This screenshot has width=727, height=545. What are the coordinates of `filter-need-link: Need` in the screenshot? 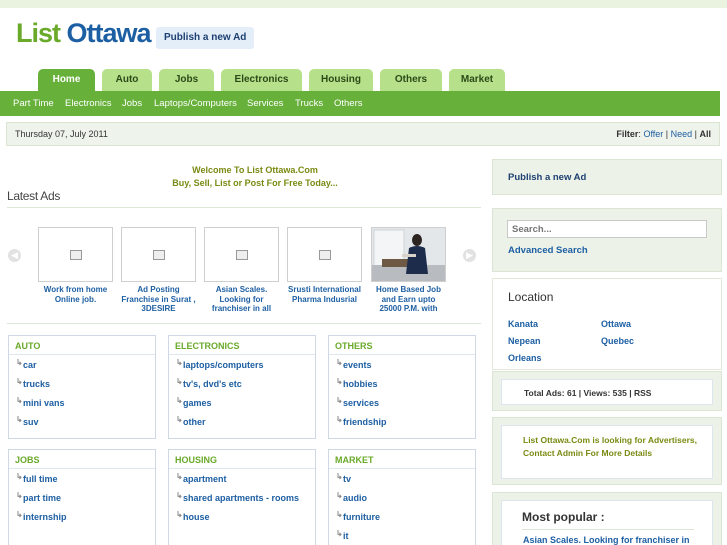 It's located at (682, 134).